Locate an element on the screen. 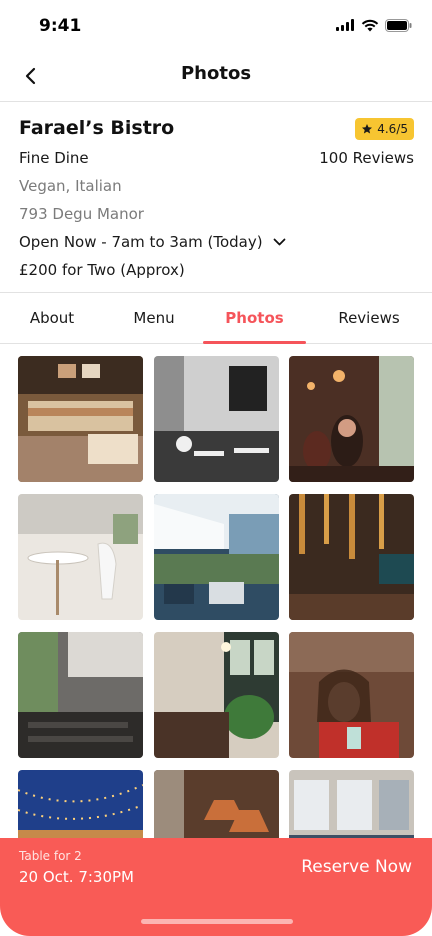 The width and height of the screenshot is (432, 936). tab-photos: Photos is located at coordinates (254, 318).